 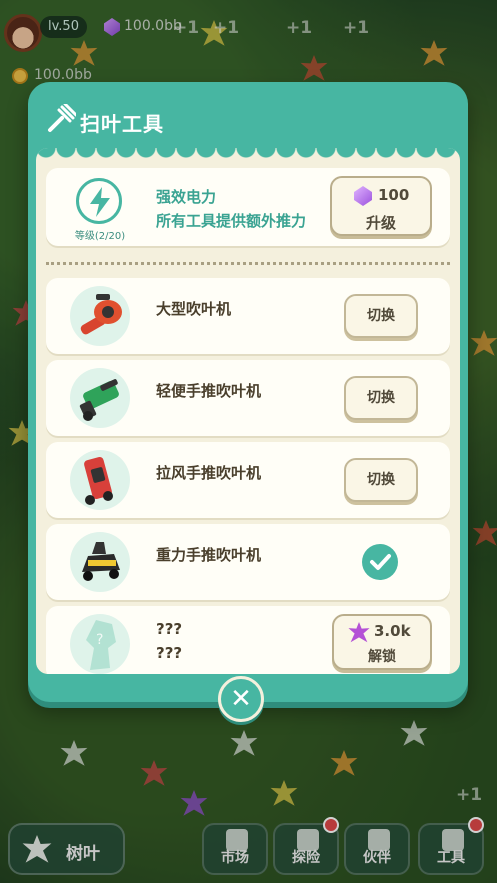 I want to click on tool-row-selected: 重力手推吹叶机, so click(x=248, y=562).